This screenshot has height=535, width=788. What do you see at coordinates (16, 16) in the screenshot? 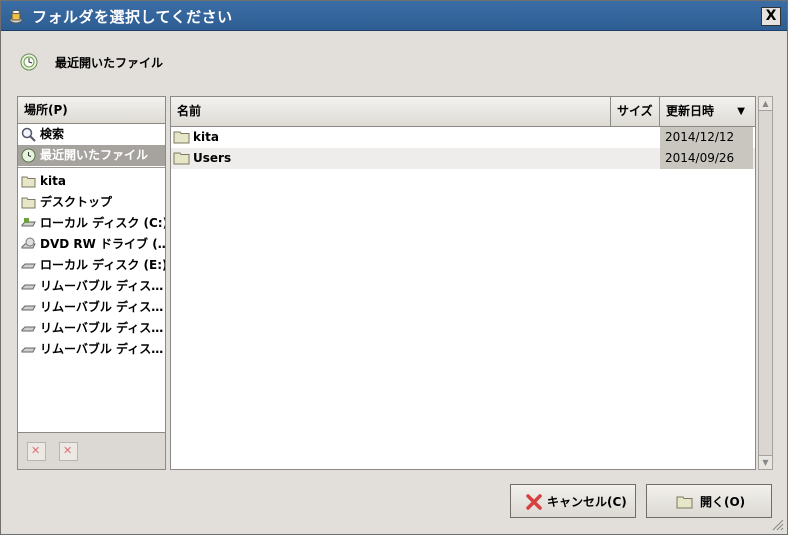
I see `app-icon` at bounding box center [16, 16].